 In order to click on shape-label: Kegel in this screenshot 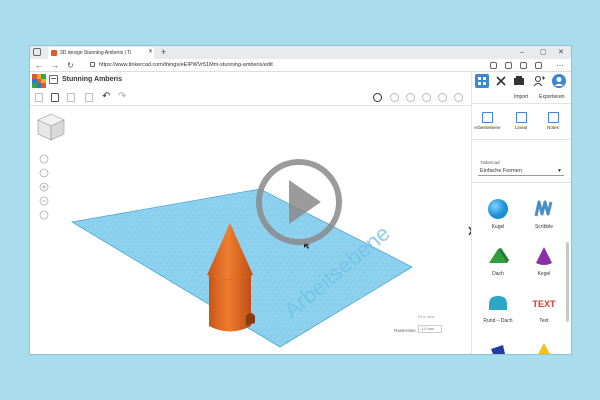, I will do `click(544, 274)`.